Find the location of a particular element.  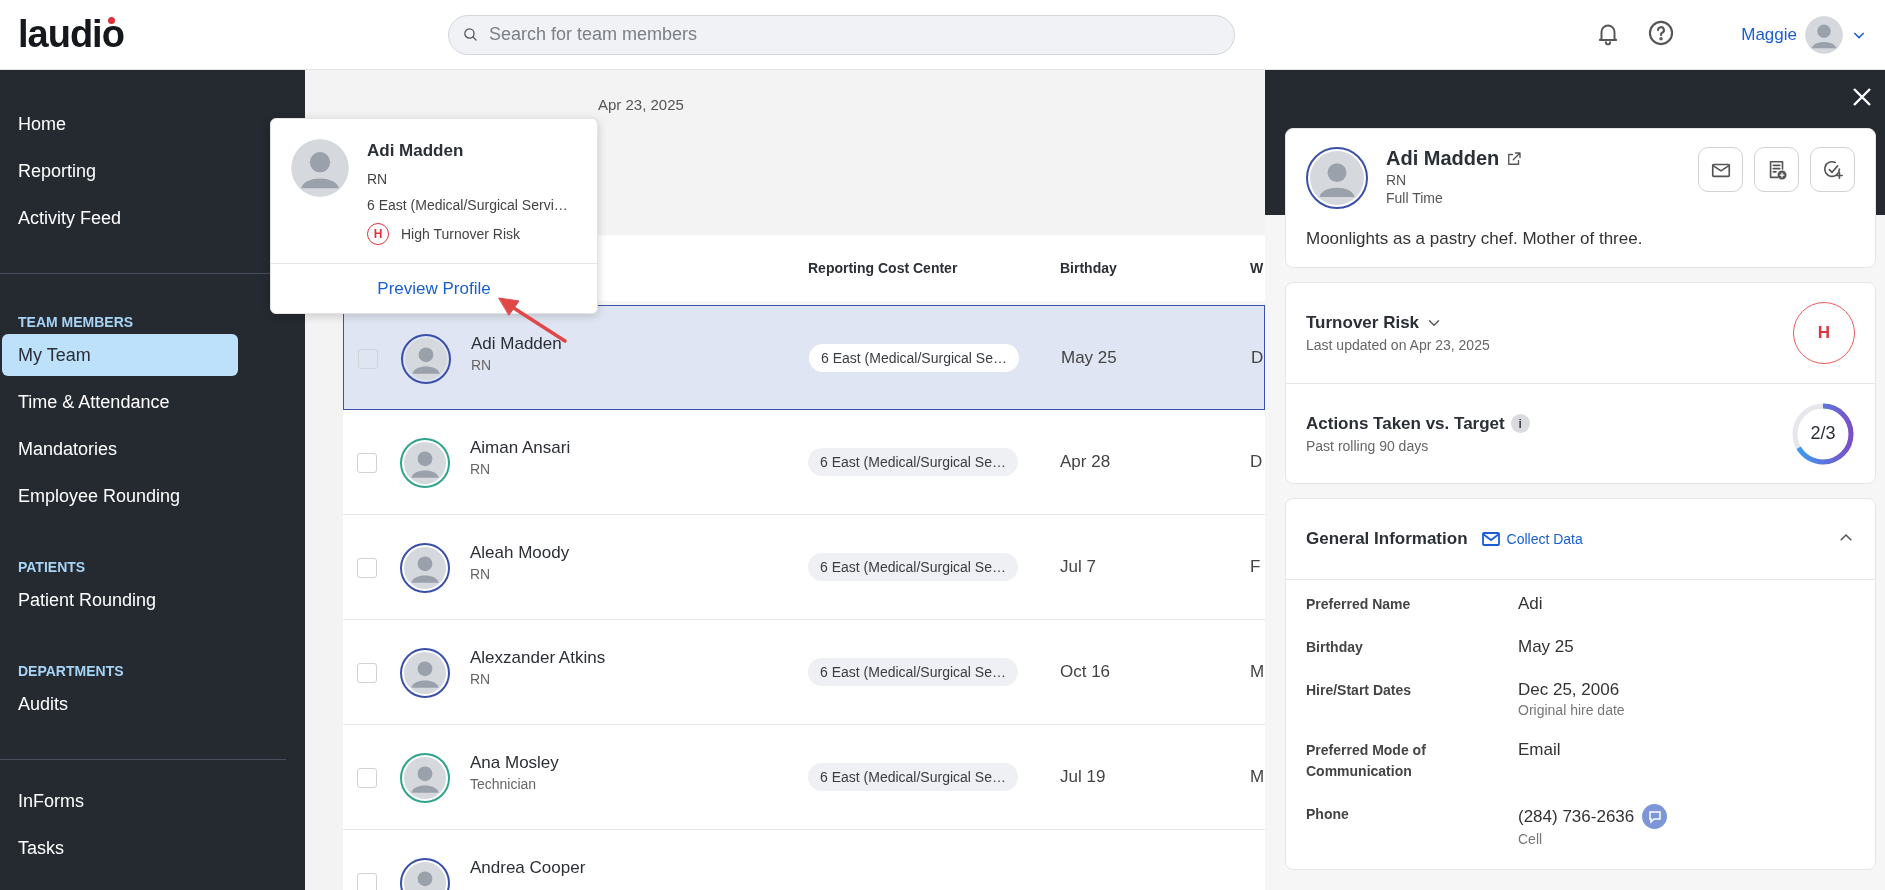

table-cell-text: F is located at coordinates (1256, 567).